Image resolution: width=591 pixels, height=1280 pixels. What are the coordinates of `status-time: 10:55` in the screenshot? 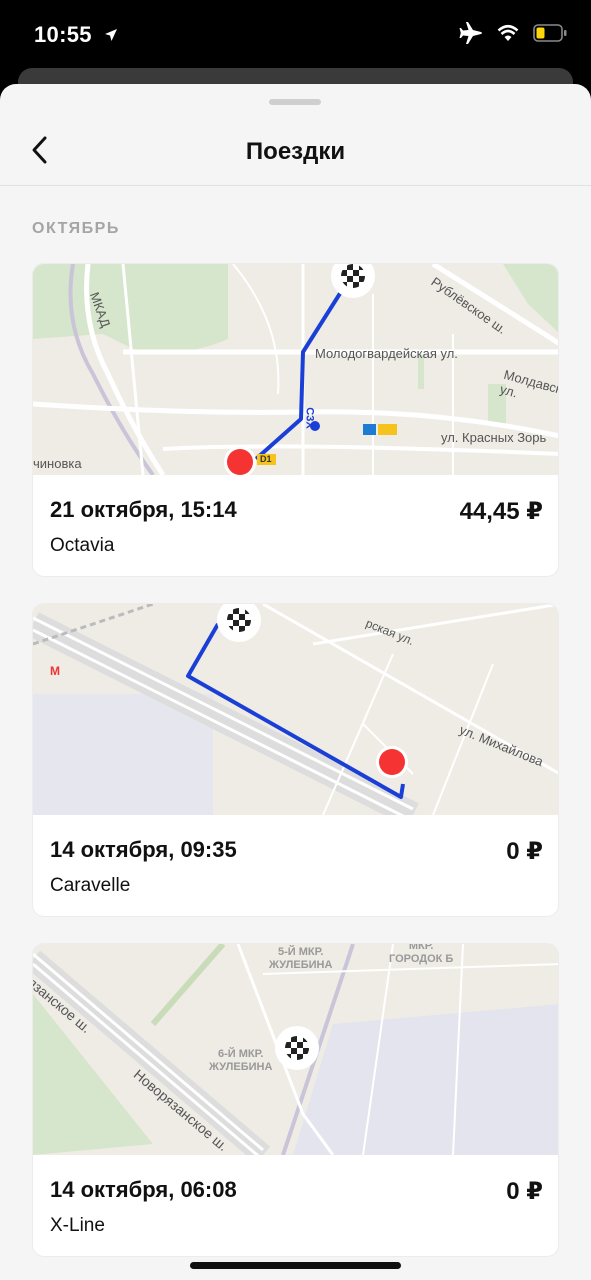 It's located at (76, 35).